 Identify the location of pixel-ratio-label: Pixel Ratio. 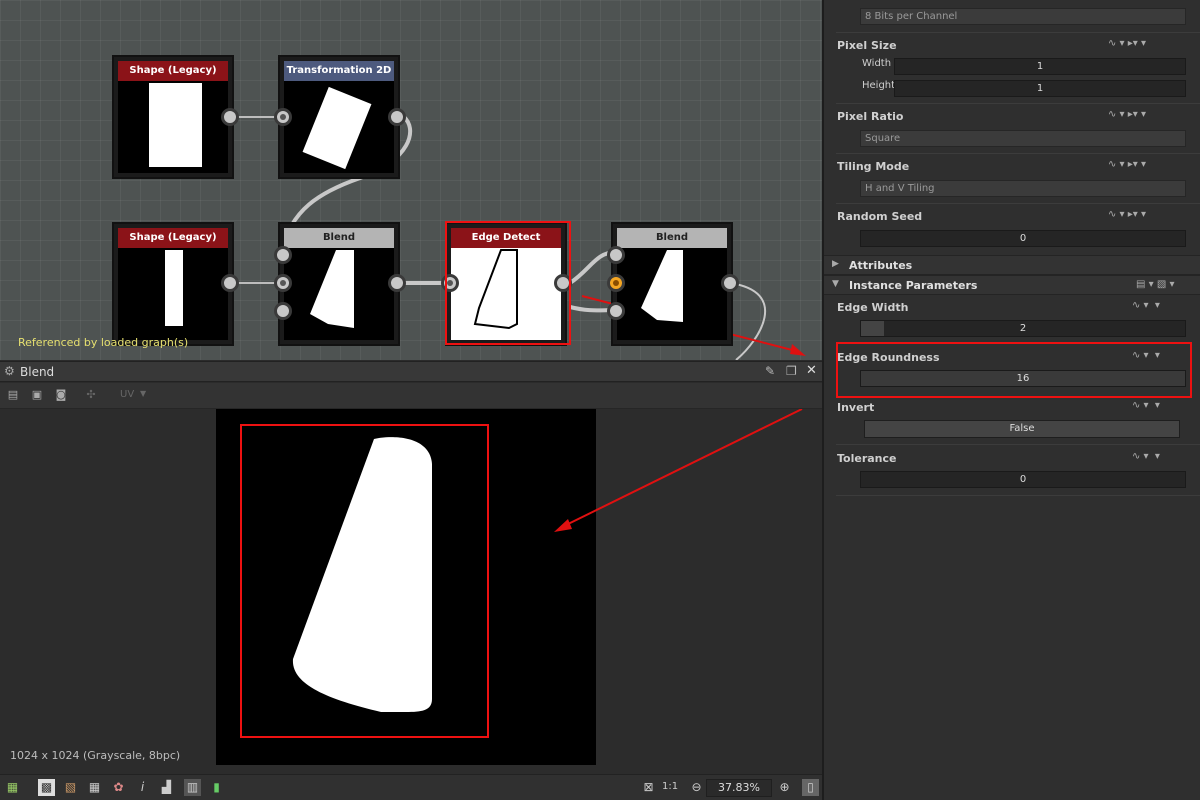
(870, 116).